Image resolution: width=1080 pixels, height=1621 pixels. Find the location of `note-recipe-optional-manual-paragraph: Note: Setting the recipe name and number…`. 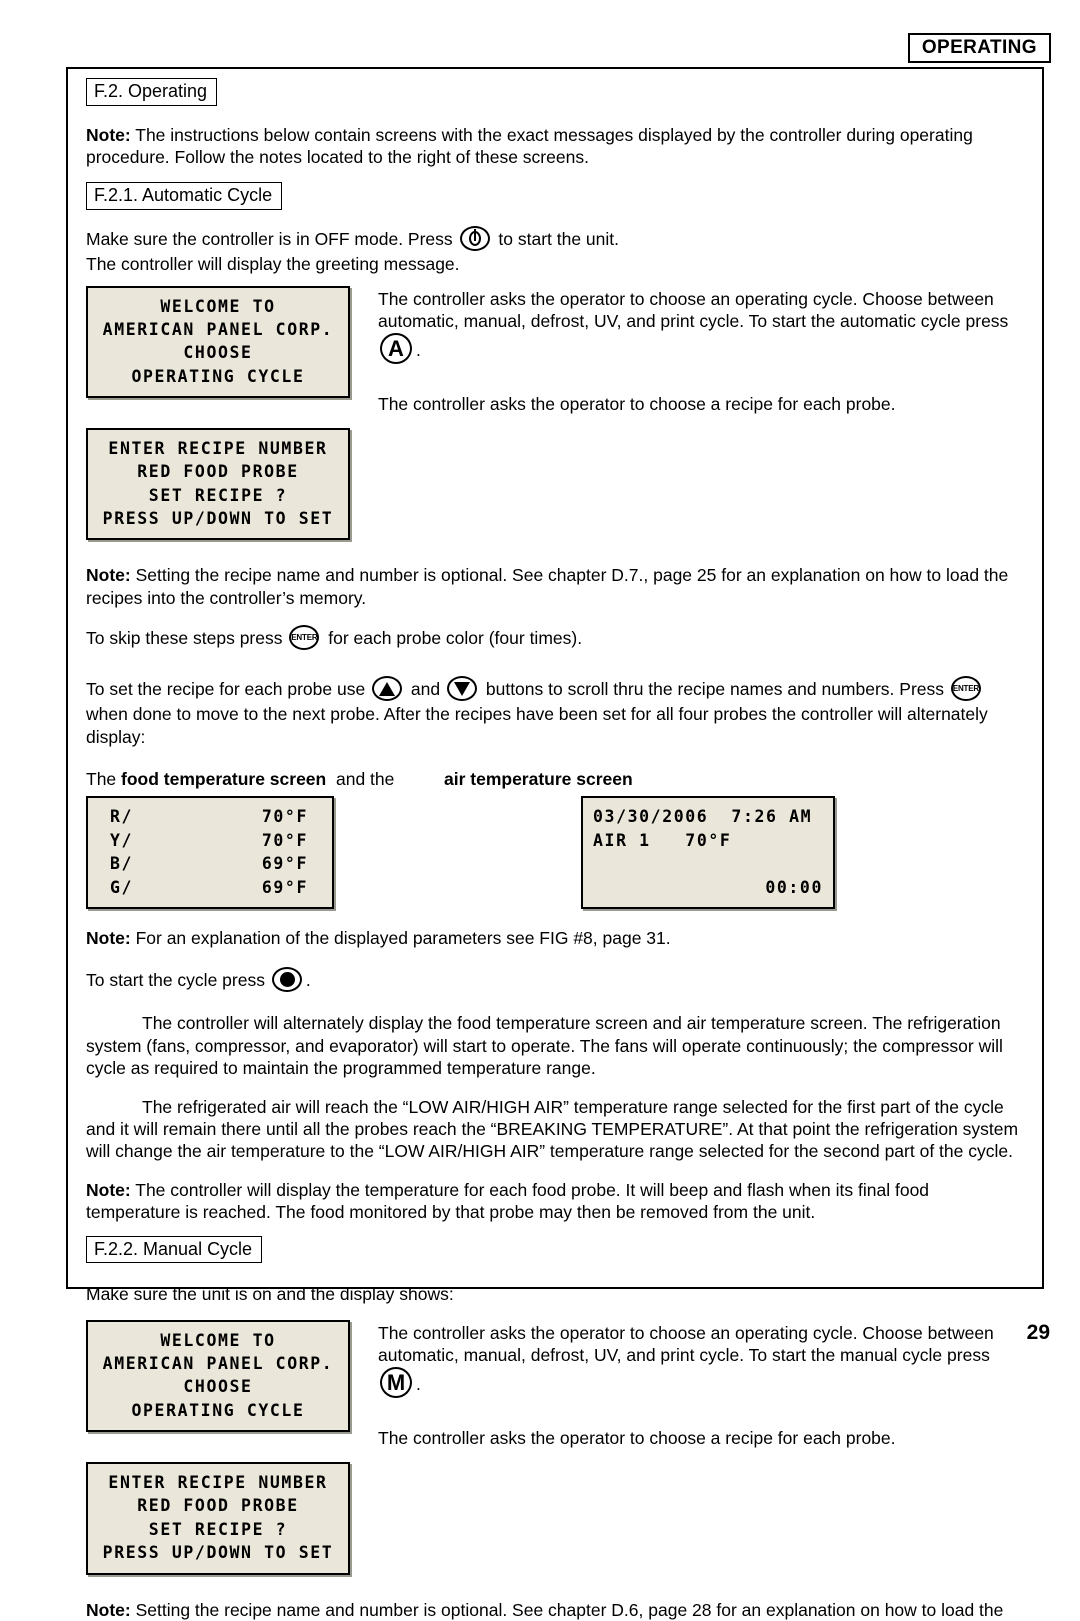

note-recipe-optional-manual-paragraph: Note: Setting the recipe name and number… is located at coordinates (556, 1610).